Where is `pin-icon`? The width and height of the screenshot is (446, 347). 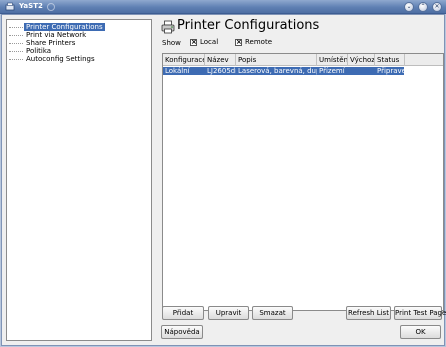
pin-icon is located at coordinates (51, 7).